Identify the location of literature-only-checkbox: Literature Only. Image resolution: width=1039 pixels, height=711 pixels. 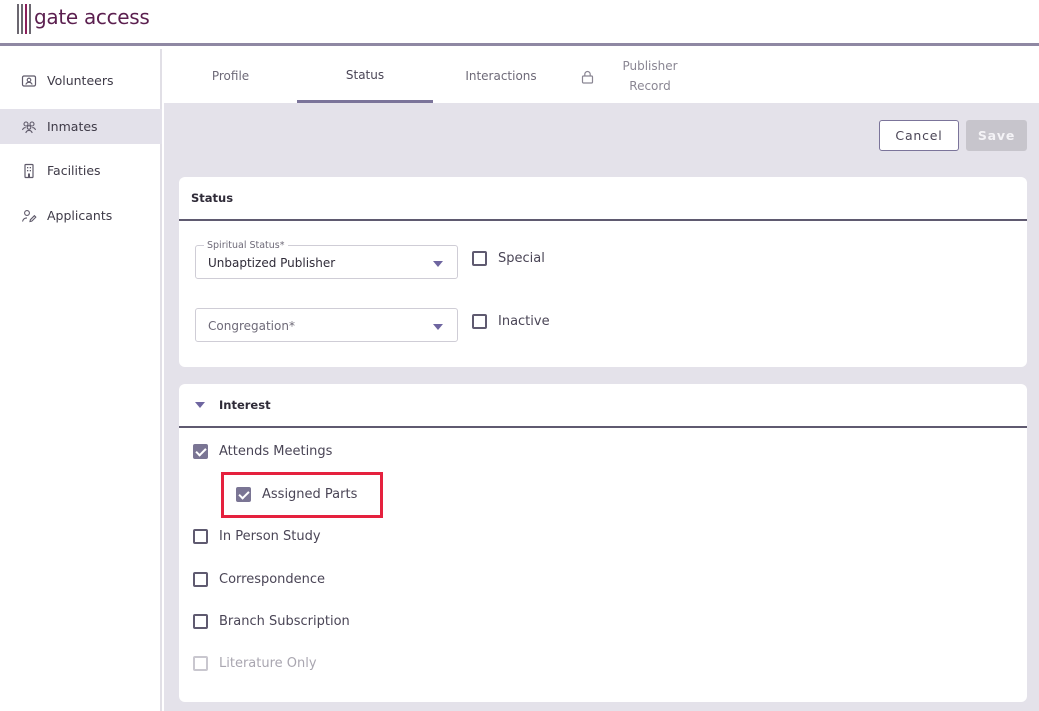
(255, 663).